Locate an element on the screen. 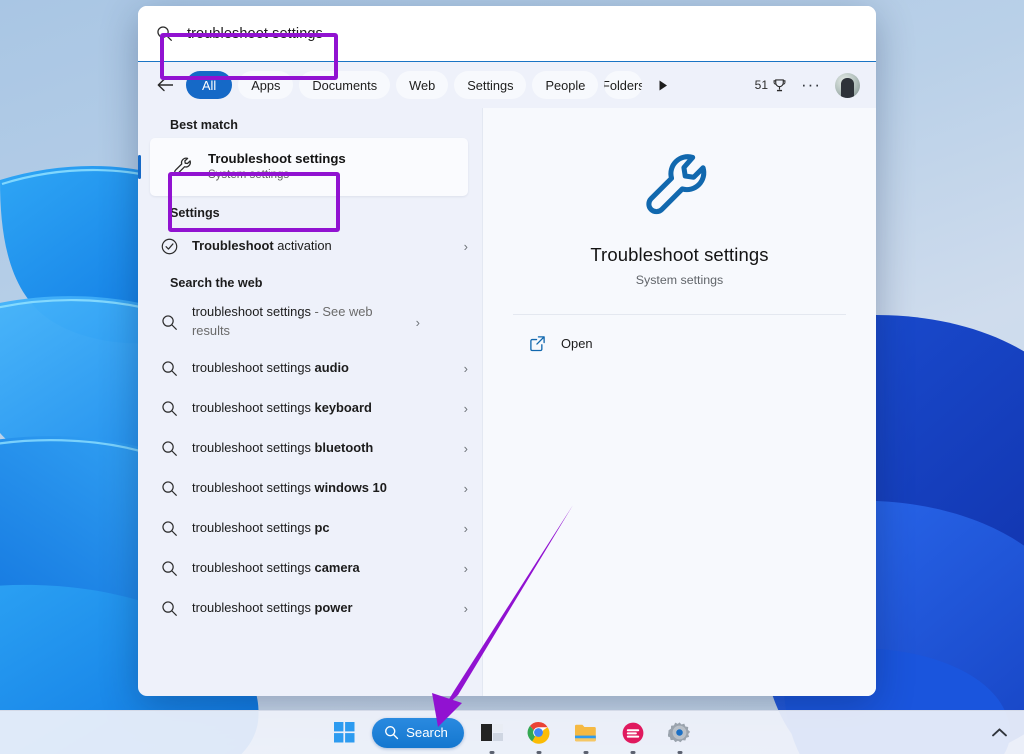 This screenshot has height=754, width=1024. show-hidden-icons-chevron is located at coordinates (999, 733).